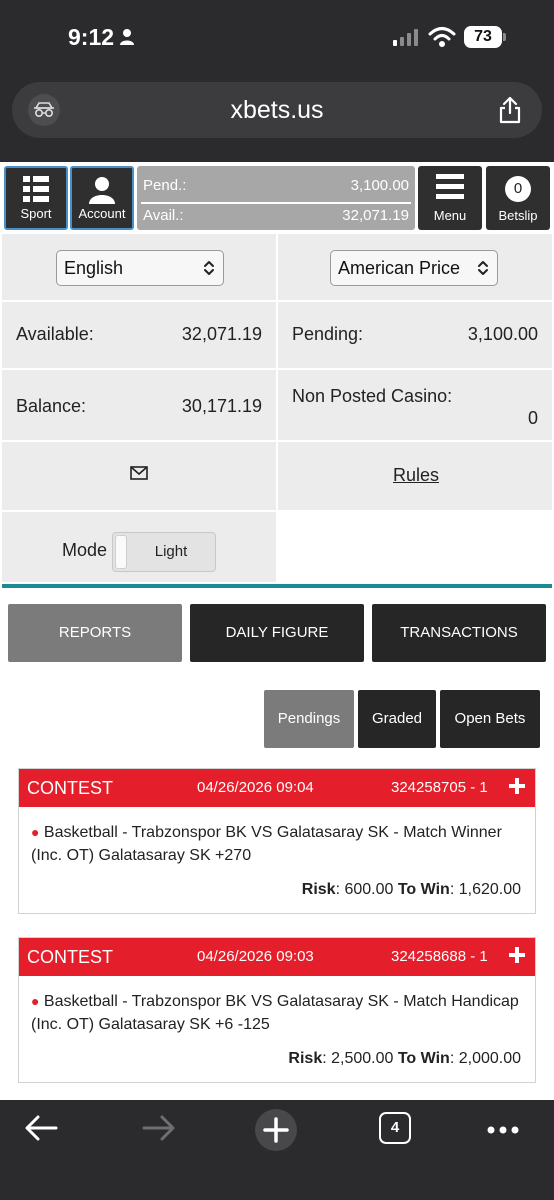  What do you see at coordinates (277, 586) in the screenshot?
I see `panel-divider-bar` at bounding box center [277, 586].